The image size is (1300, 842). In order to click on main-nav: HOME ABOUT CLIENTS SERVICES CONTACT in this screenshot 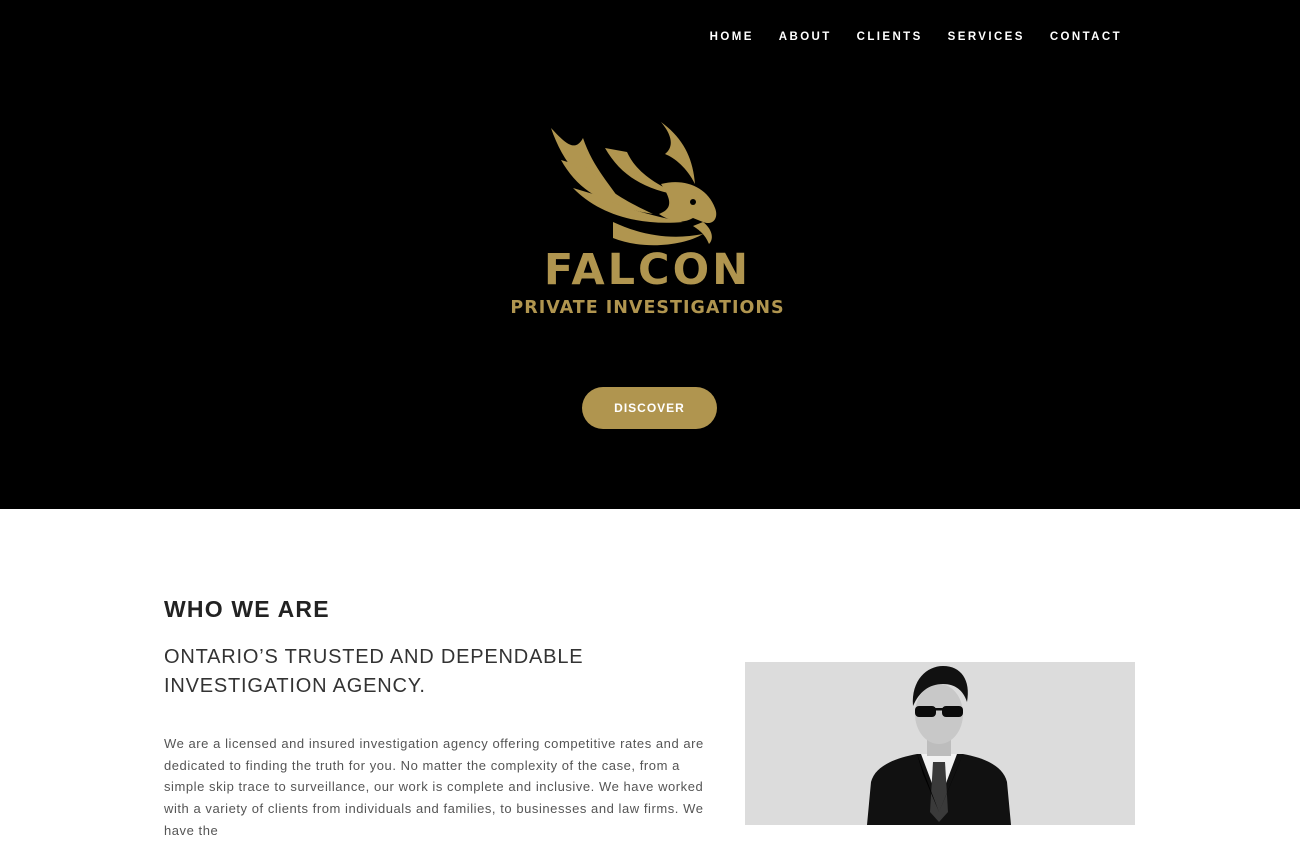, I will do `click(903, 37)`.